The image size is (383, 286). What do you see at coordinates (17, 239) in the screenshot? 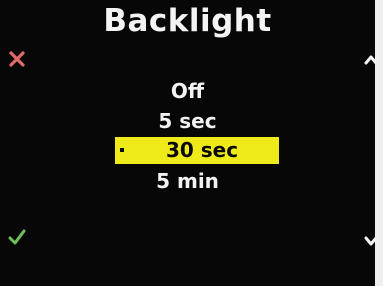
I see `check-icon` at bounding box center [17, 239].